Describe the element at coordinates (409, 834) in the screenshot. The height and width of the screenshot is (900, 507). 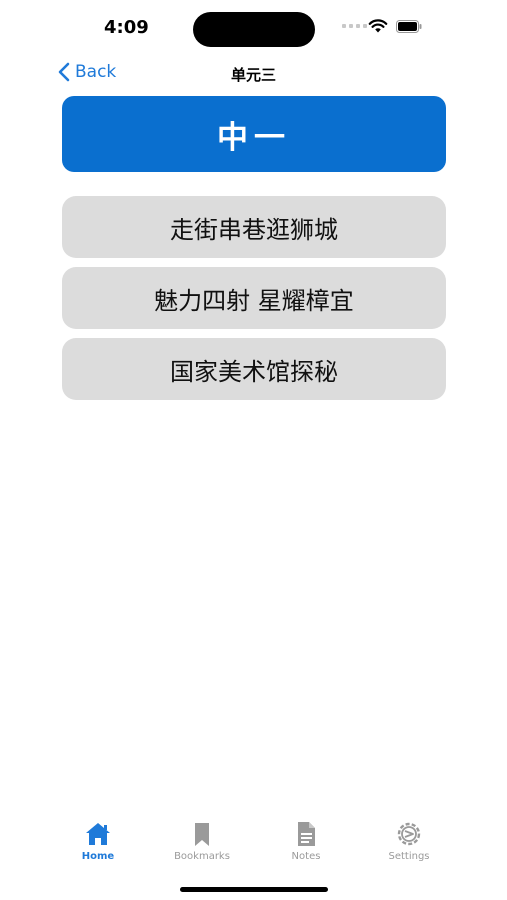
I see `gear-icon` at that location.